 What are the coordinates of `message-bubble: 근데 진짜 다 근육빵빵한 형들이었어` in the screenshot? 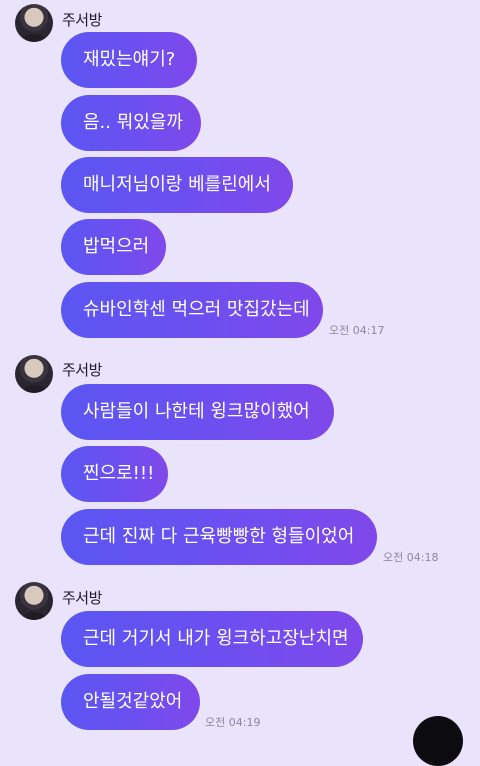 It's located at (219, 537).